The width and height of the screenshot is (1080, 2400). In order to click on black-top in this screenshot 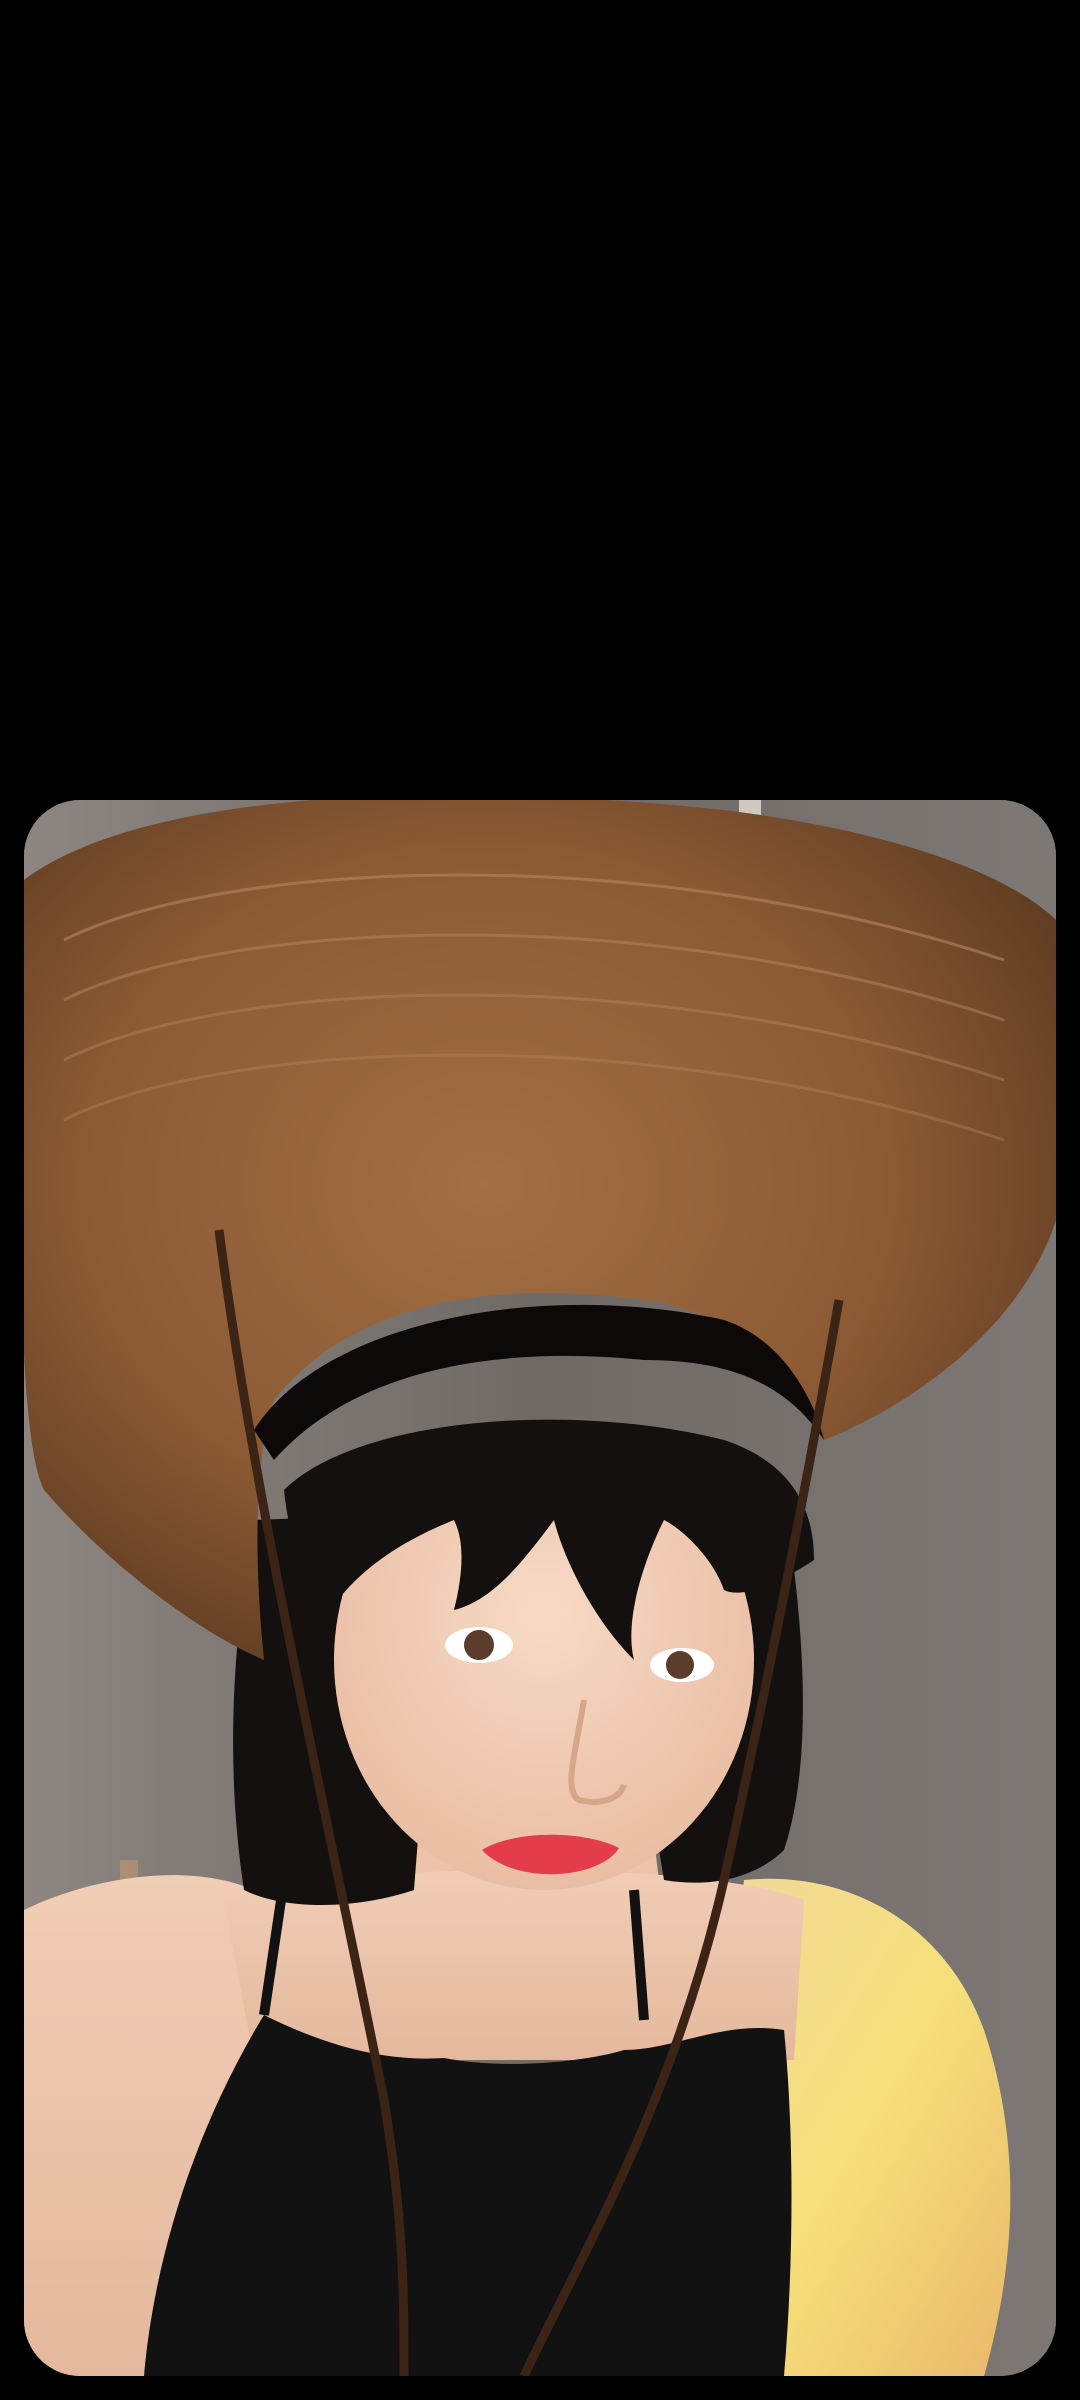, I will do `click(468, 2195)`.